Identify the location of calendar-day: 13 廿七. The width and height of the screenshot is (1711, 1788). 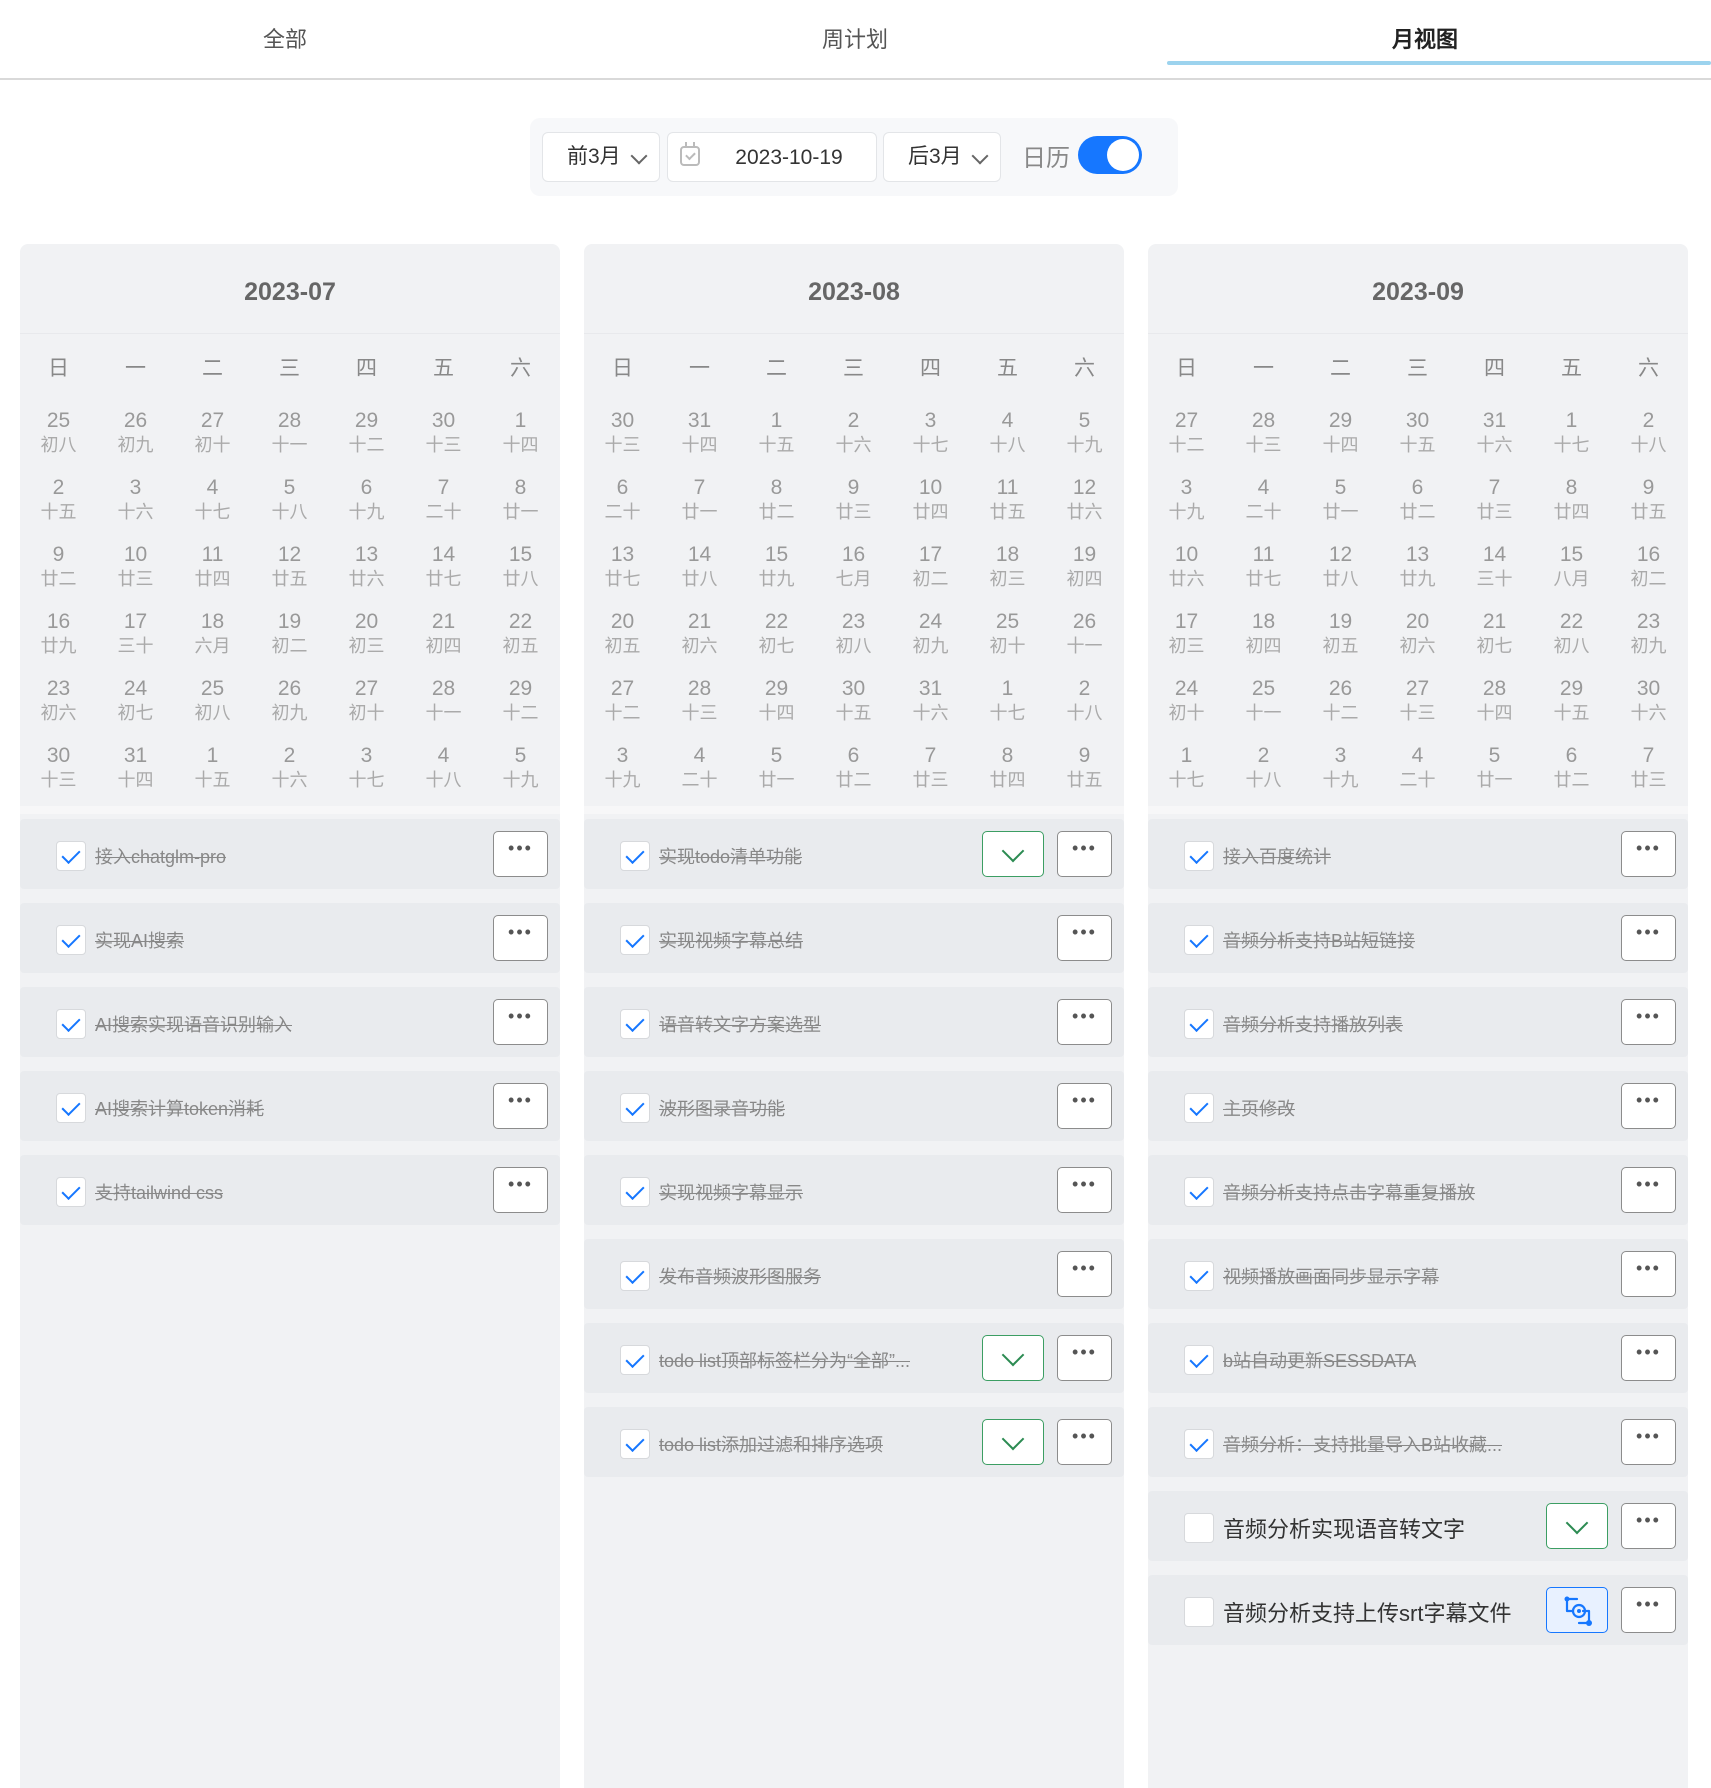
(622, 573).